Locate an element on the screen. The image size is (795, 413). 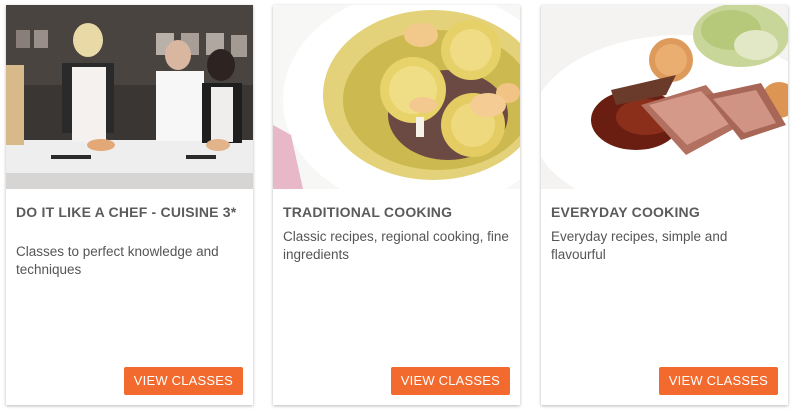
chefs-cooking-class-photo is located at coordinates (129, 97).